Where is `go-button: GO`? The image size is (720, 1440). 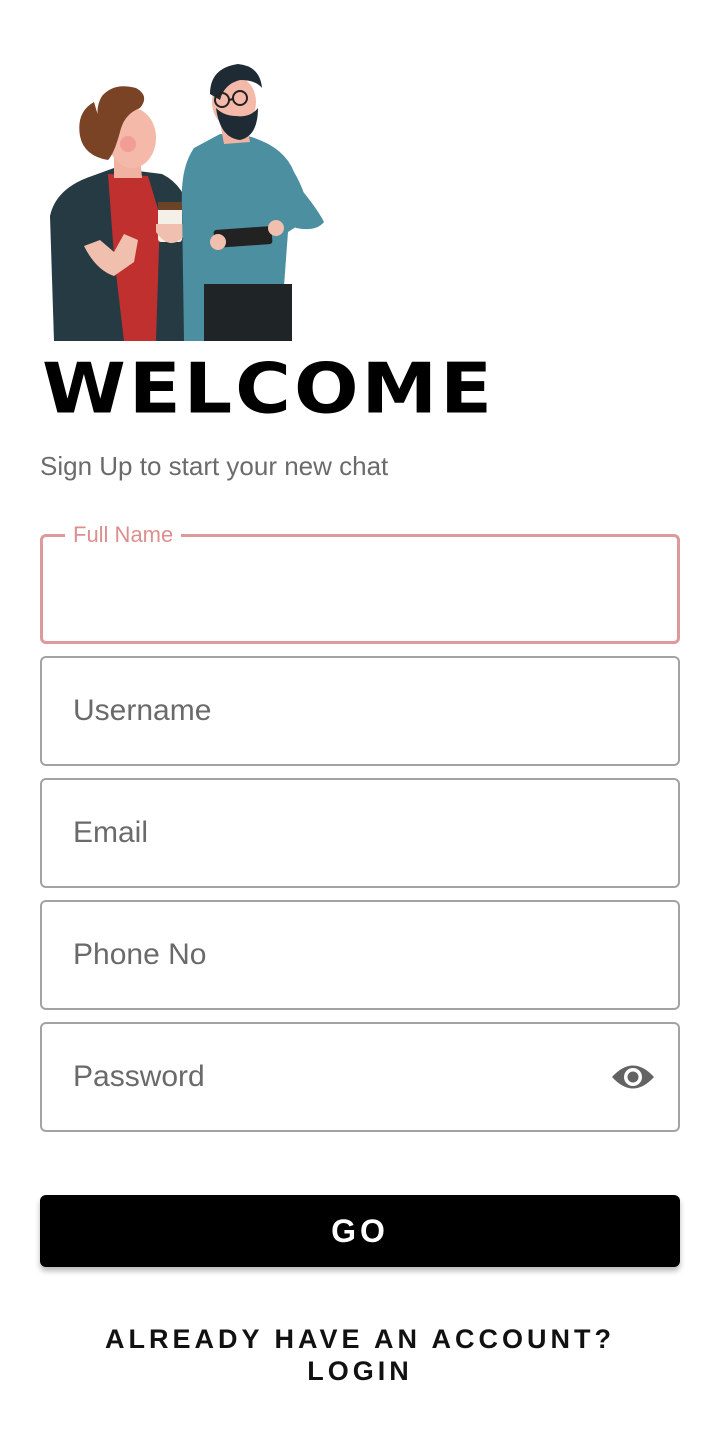
go-button: GO is located at coordinates (360, 1231).